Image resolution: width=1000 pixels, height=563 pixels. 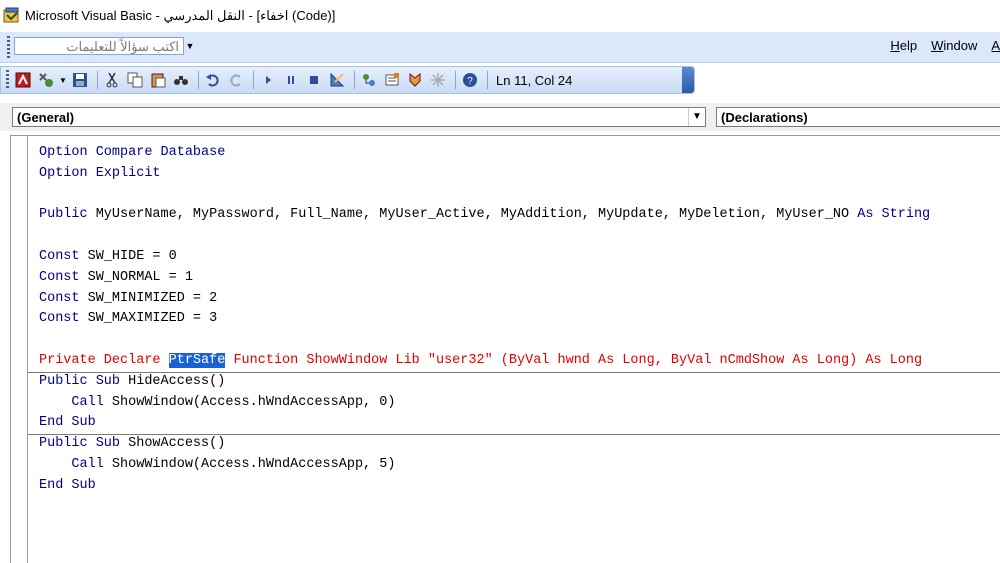 I want to click on menubar-grip, so click(x=8, y=47).